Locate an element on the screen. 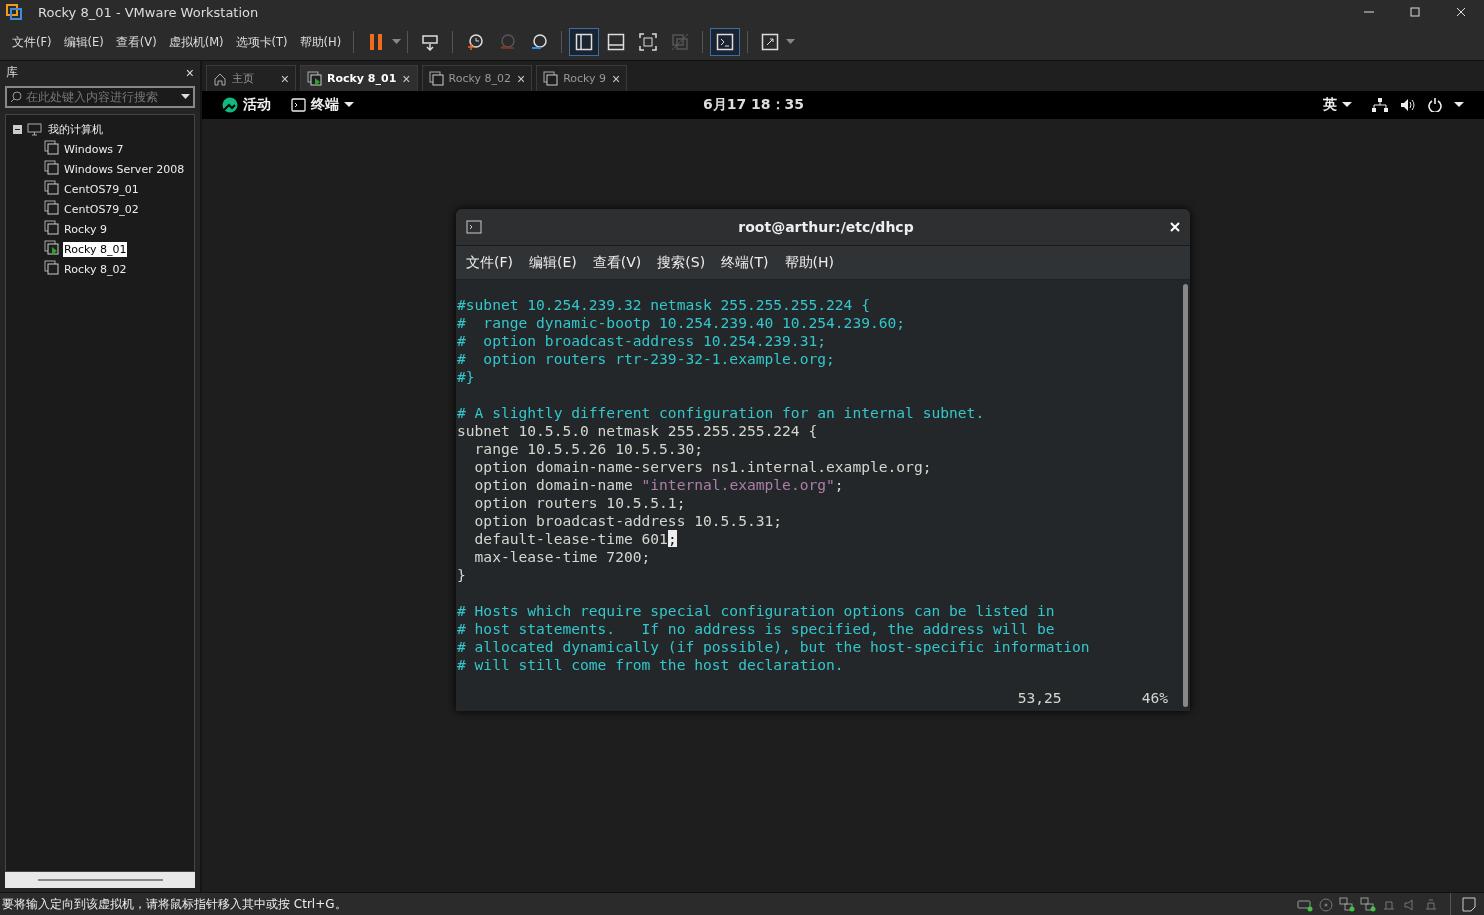 The width and height of the screenshot is (1484, 915). input-method-button: 英 is located at coordinates (1337, 105).